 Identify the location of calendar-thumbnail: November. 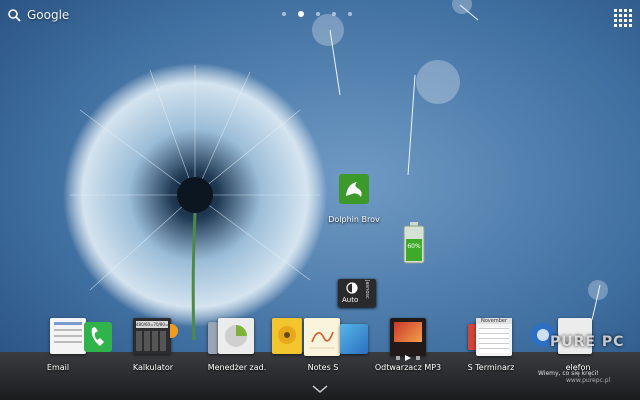
(494, 337).